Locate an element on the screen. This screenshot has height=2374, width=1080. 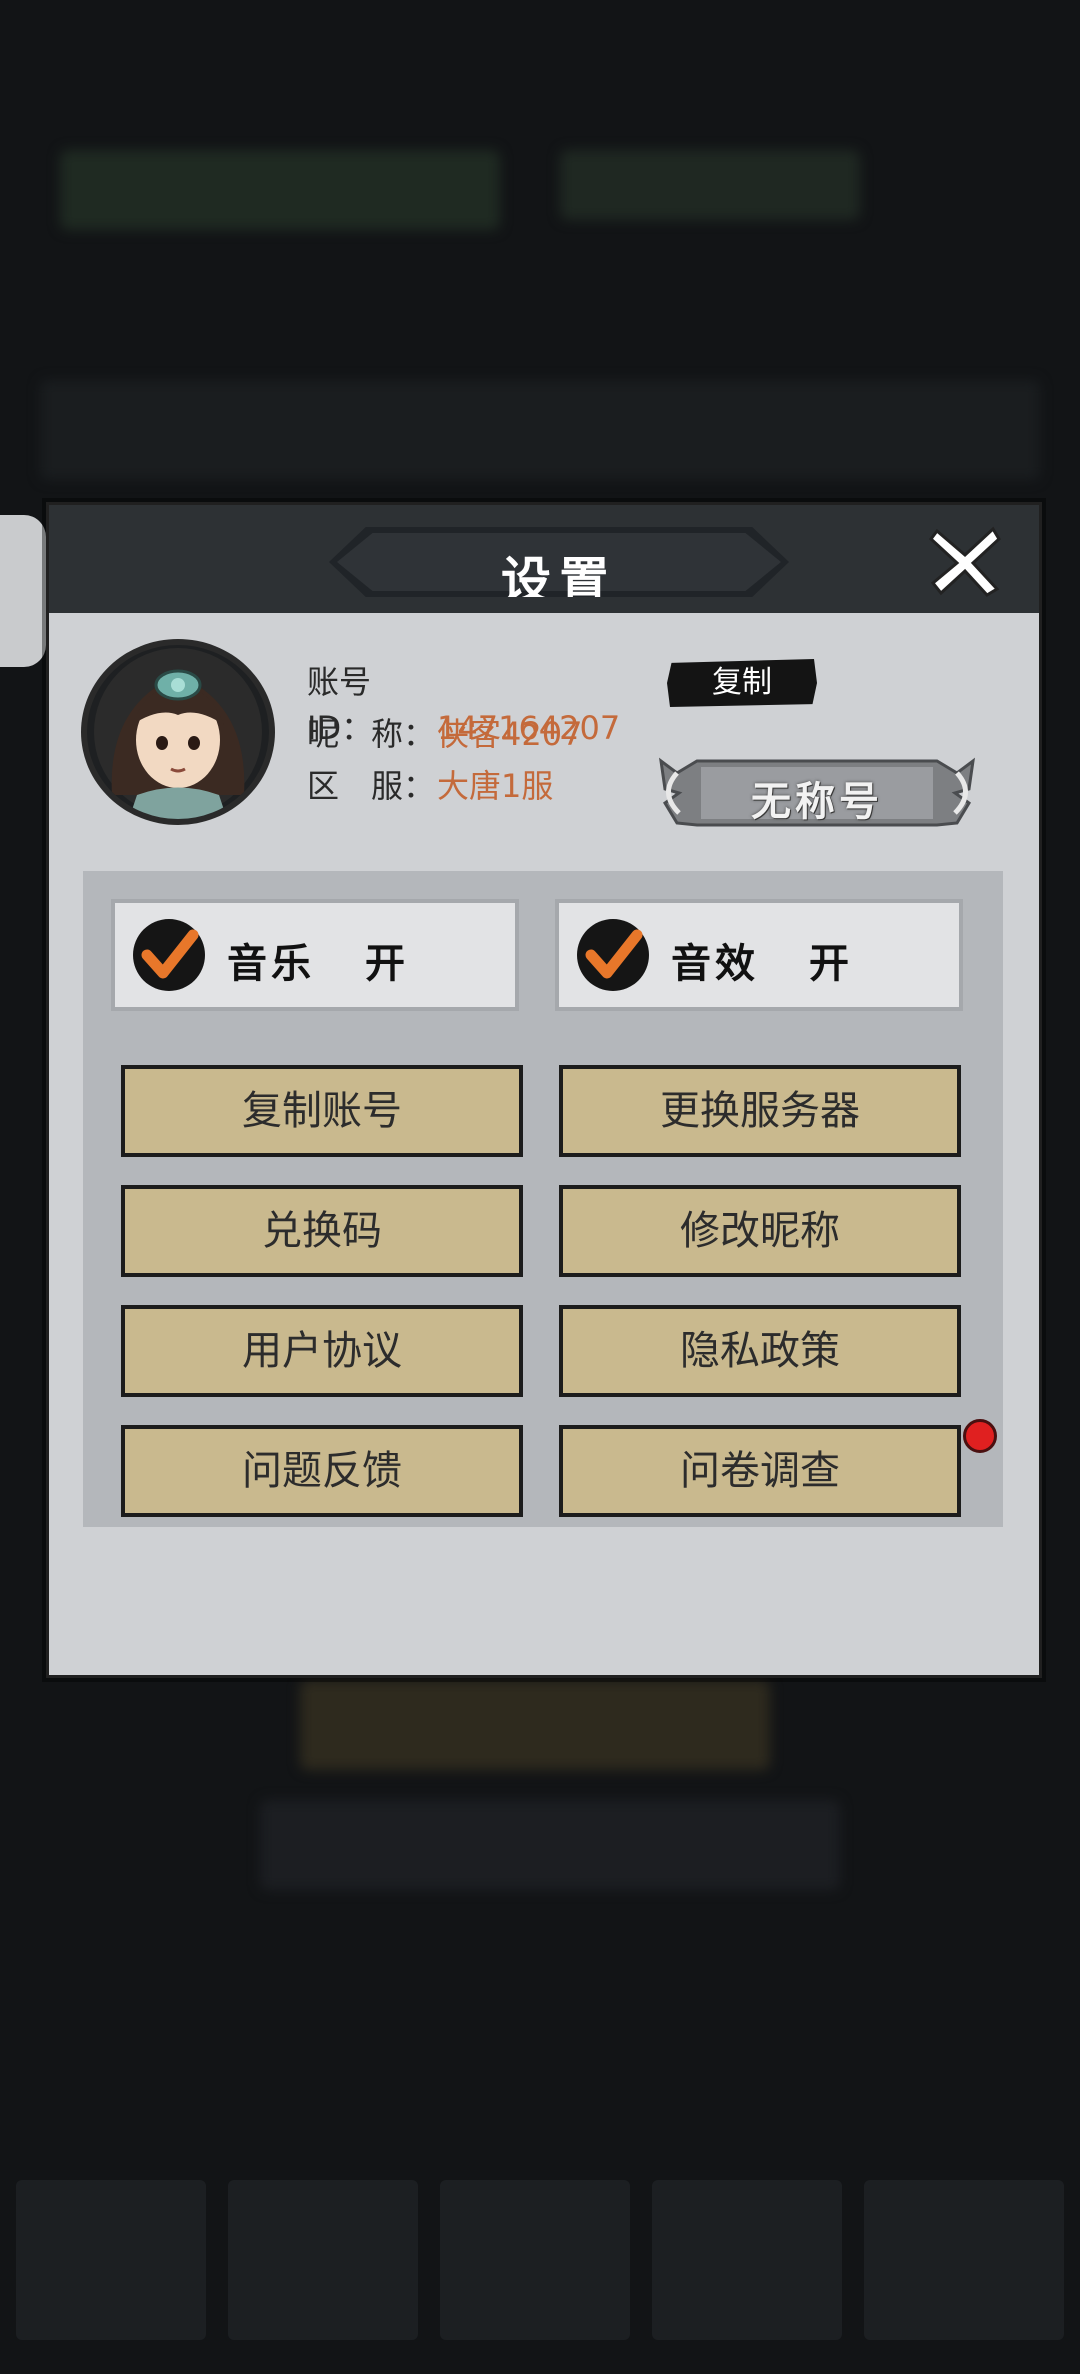
music-toggle: 音乐 开 is located at coordinates (315, 955).